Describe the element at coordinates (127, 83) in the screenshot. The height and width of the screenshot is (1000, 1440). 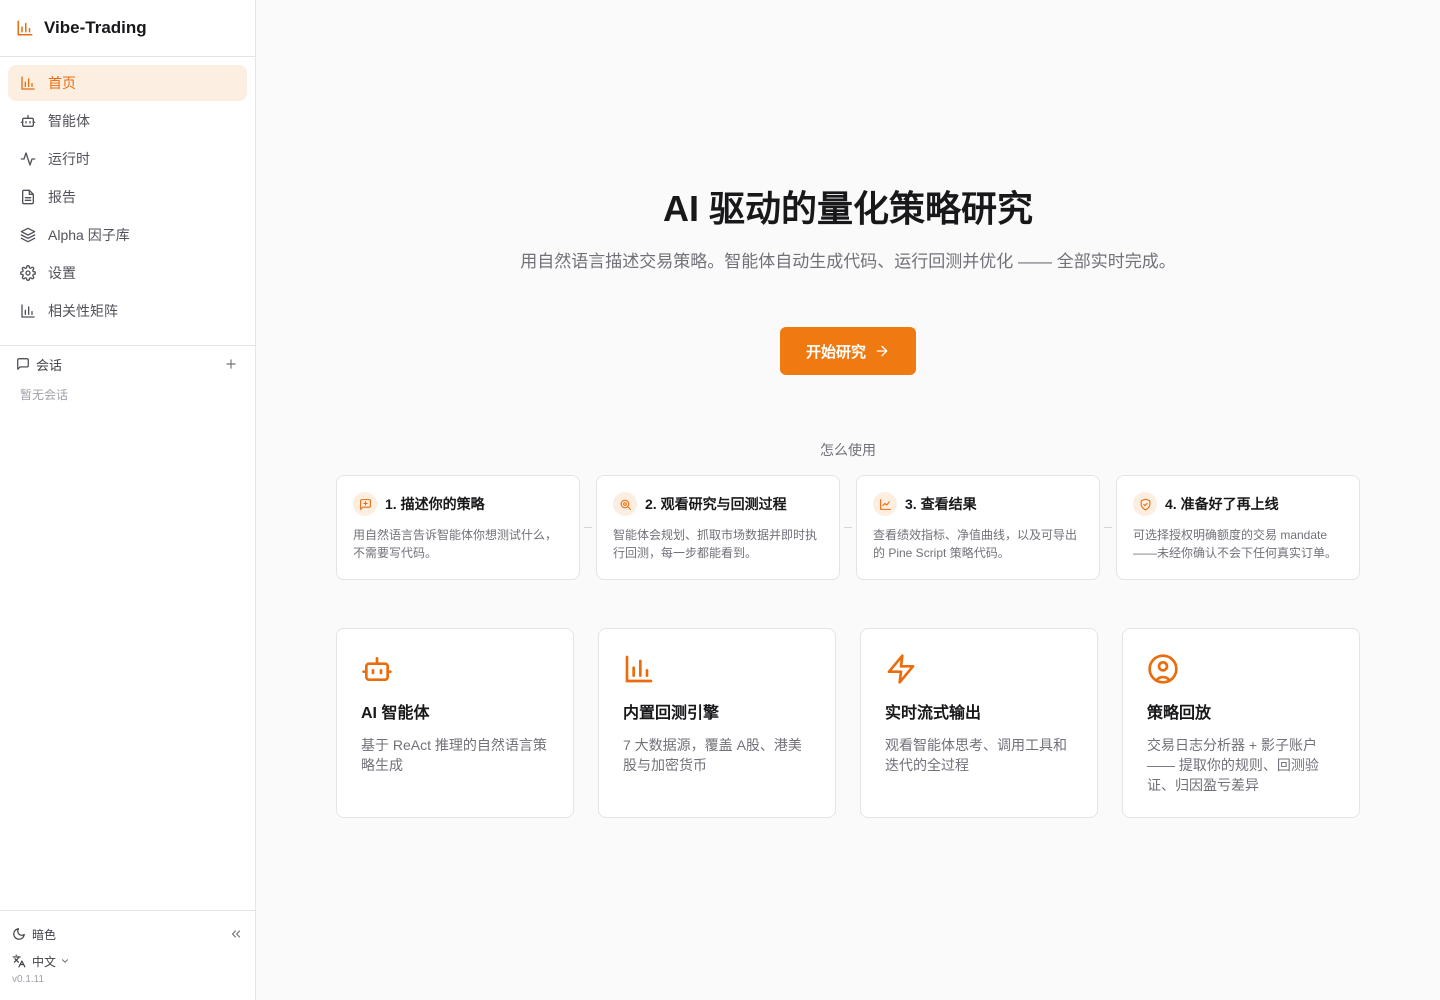
I see `nav-item-home: 首页` at that location.